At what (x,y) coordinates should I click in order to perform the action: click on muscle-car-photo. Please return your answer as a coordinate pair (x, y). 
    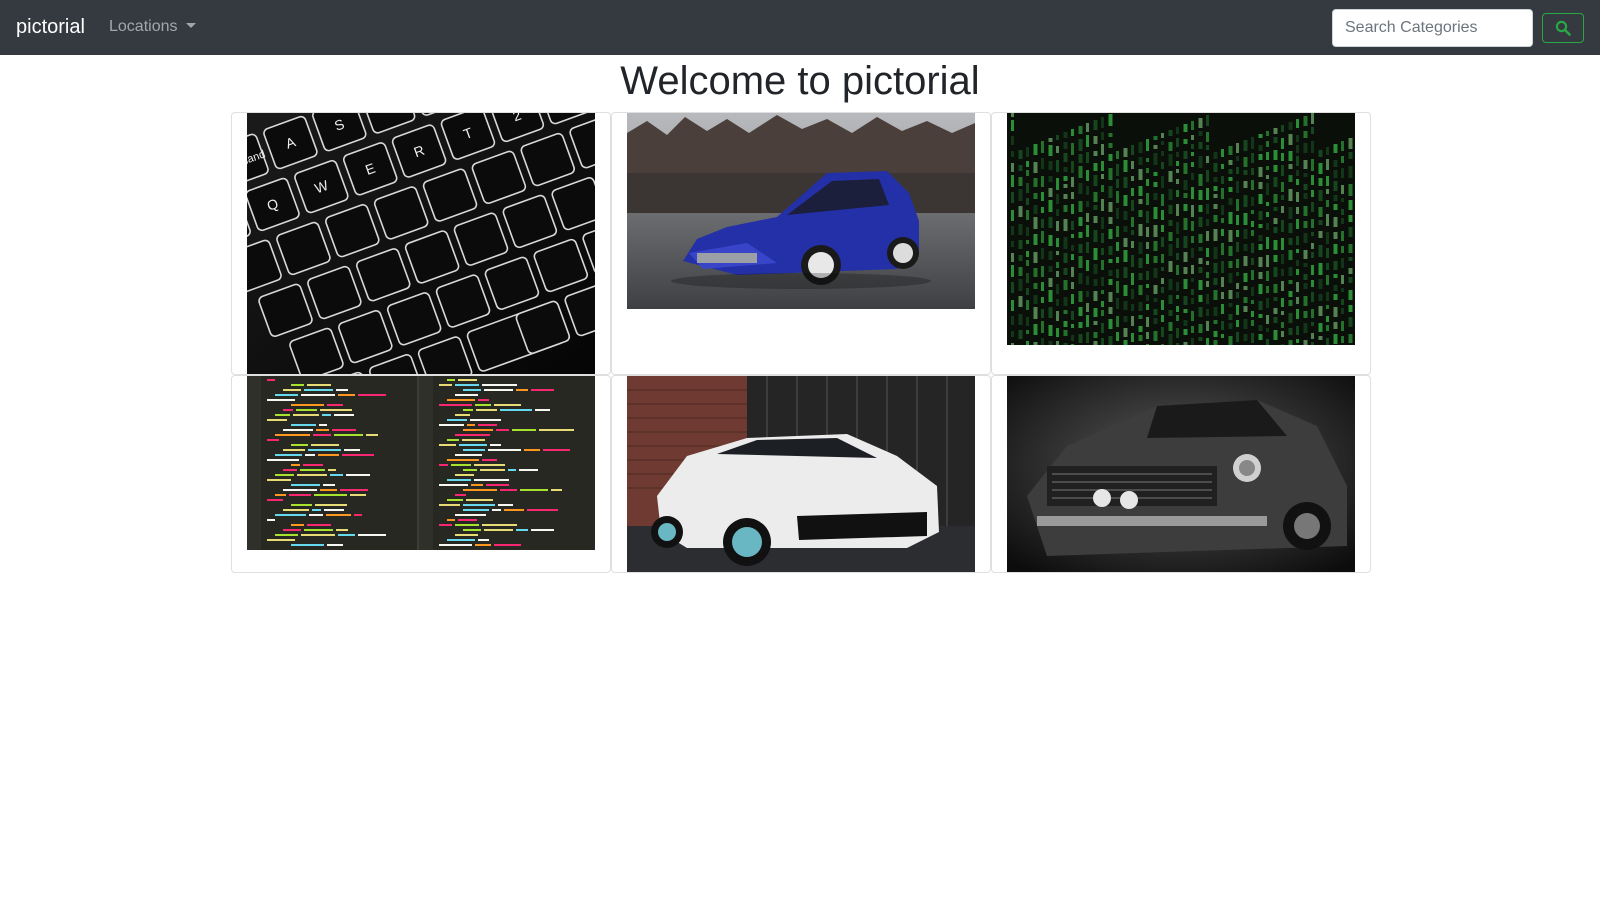
    Looking at the image, I should click on (1181, 474).